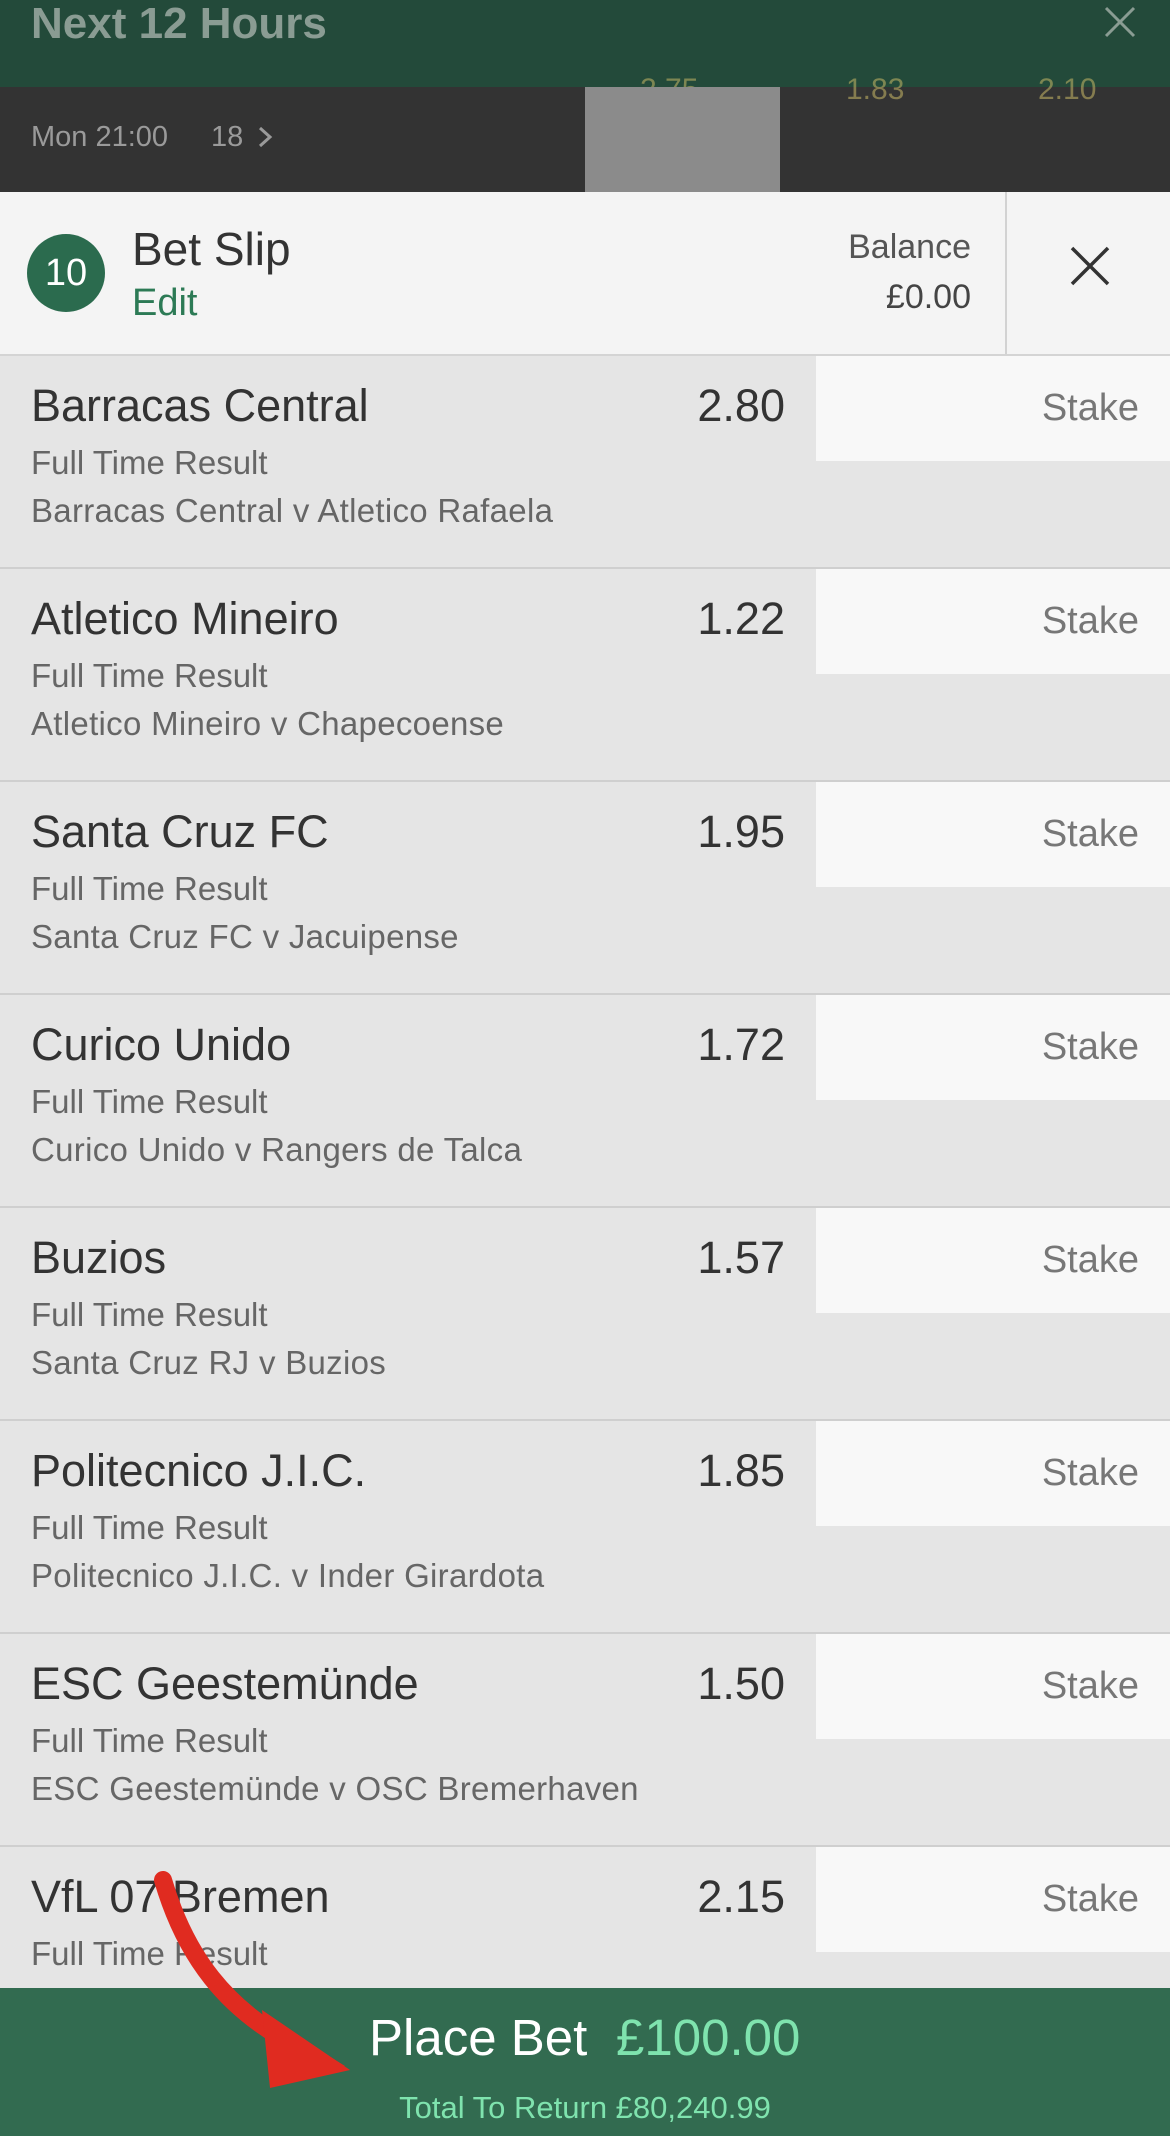  What do you see at coordinates (585, 2107) in the screenshot?
I see `total-return: Total To Return £80,240.99` at bounding box center [585, 2107].